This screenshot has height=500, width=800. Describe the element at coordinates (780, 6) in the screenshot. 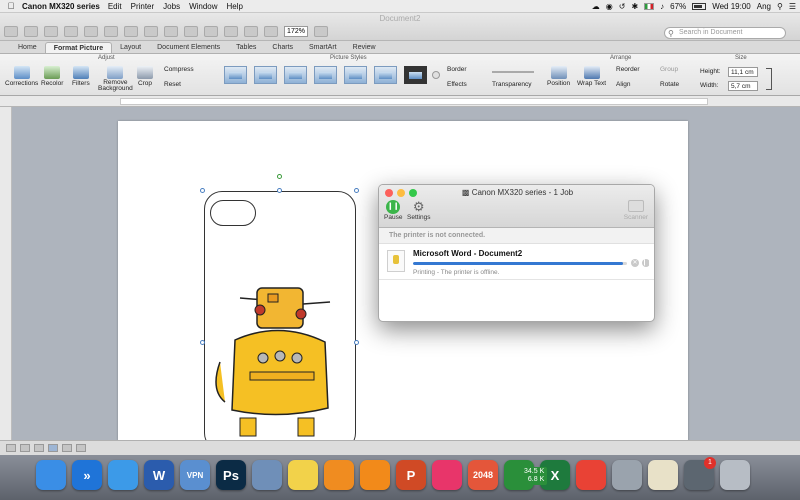

I see `spotlight-icon: ⚲` at that location.